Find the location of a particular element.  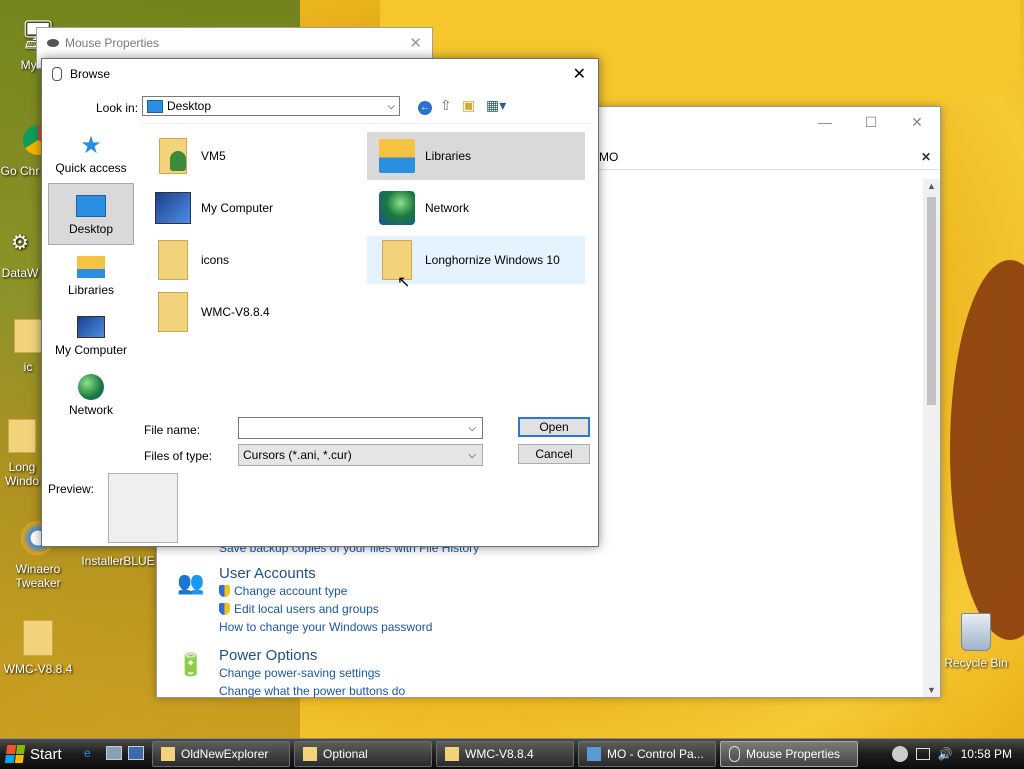

place-desktop: Desktop is located at coordinates (91, 214).